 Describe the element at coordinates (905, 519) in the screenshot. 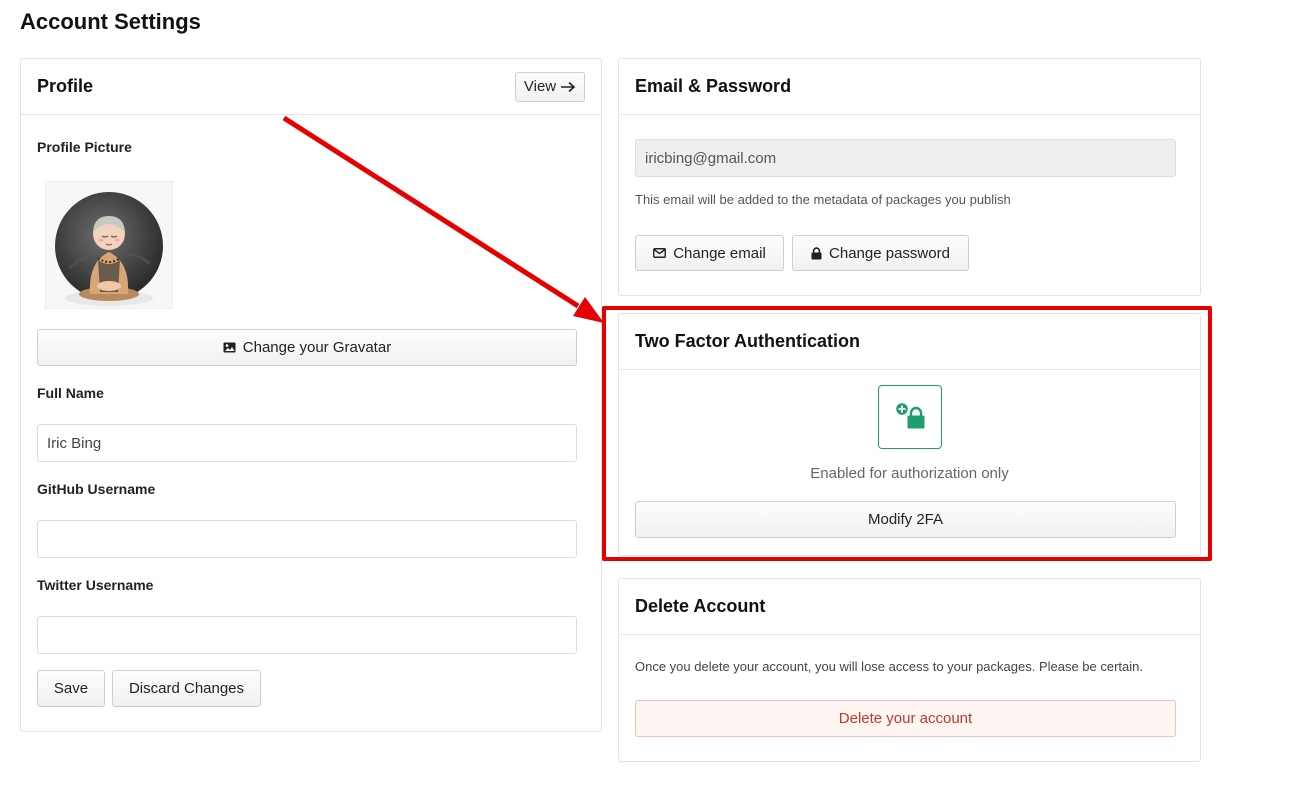

I see `modify-2fa-button: Modify 2FA` at that location.